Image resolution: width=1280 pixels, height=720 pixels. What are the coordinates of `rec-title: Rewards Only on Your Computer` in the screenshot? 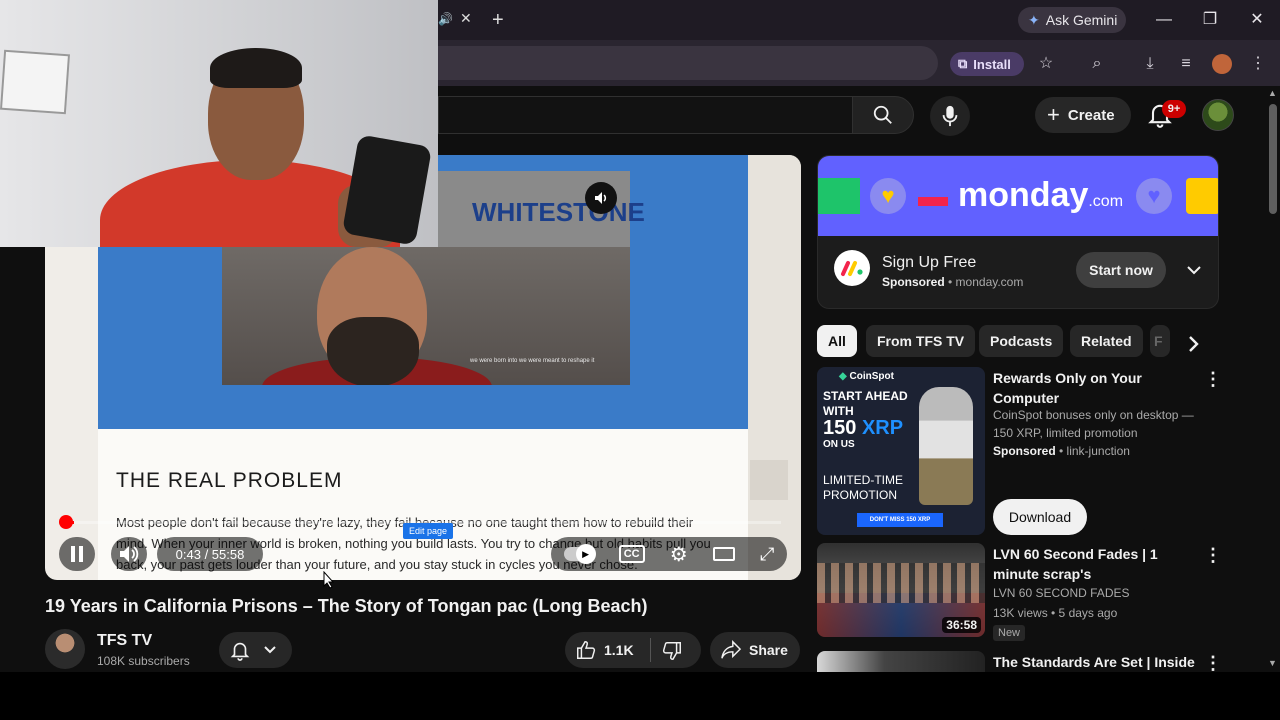 It's located at (1098, 388).